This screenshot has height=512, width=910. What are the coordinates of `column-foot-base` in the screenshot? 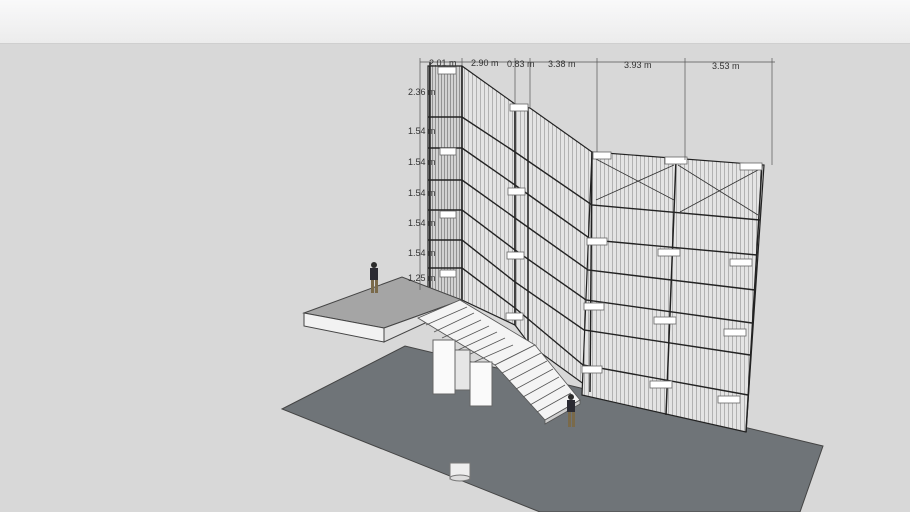 It's located at (460, 478).